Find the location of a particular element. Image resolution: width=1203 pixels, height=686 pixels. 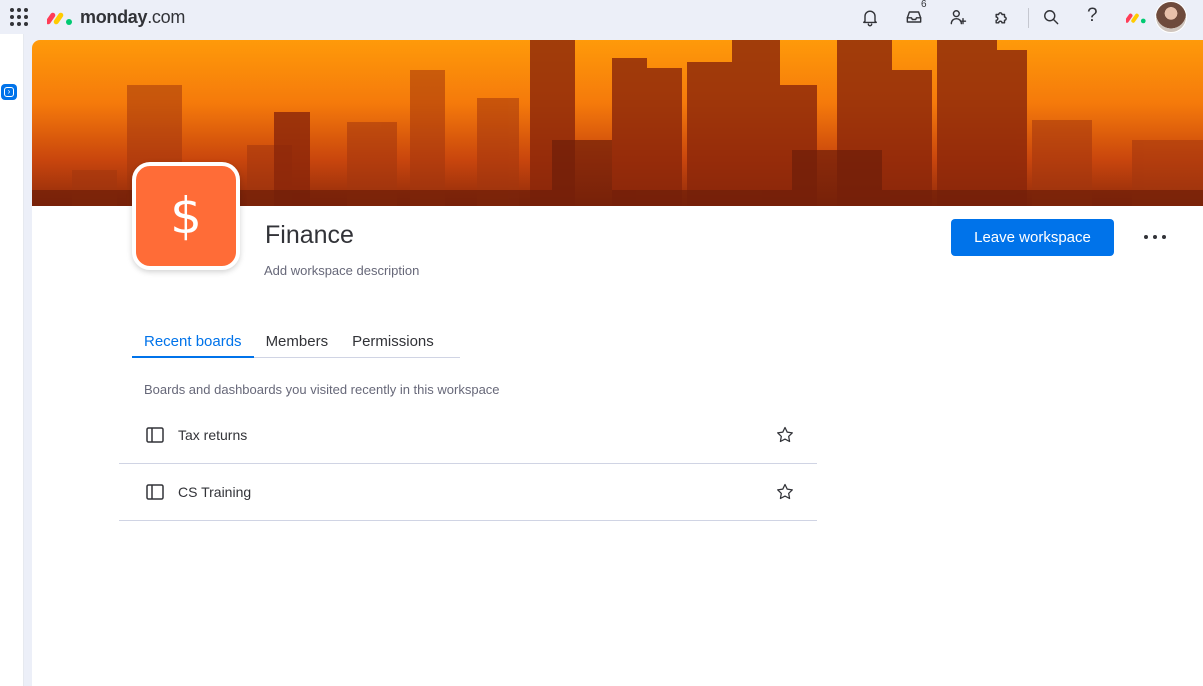

tab-members: Members is located at coordinates (297, 342).